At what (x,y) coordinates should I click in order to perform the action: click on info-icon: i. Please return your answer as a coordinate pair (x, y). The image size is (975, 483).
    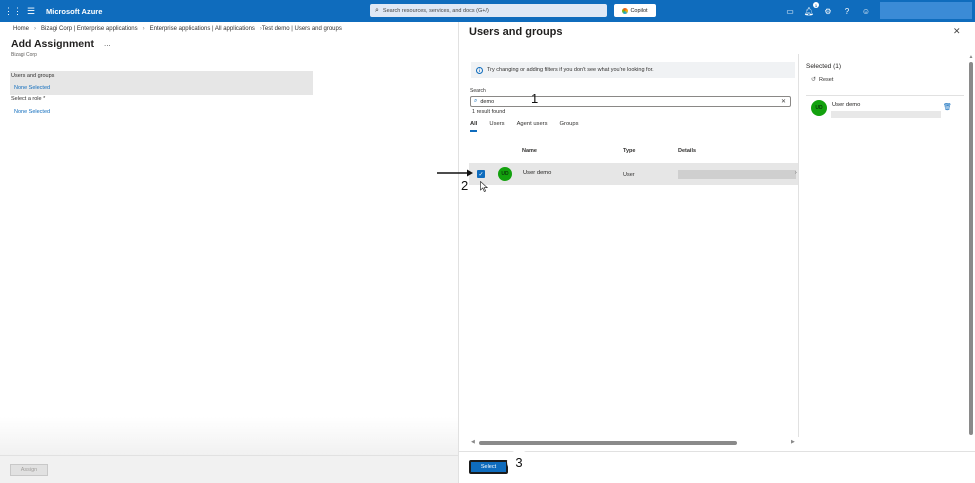
    Looking at the image, I should click on (479, 70).